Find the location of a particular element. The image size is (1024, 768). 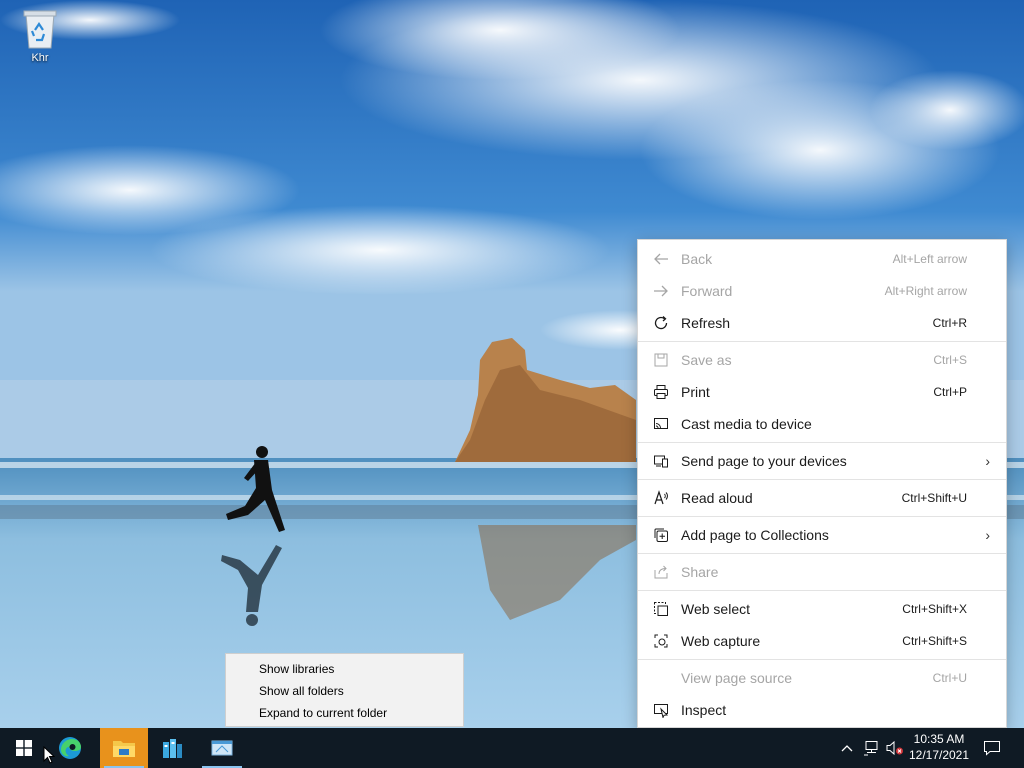

menu-item-shortcut: Ctrl+Shift+S is located at coordinates (934, 641).